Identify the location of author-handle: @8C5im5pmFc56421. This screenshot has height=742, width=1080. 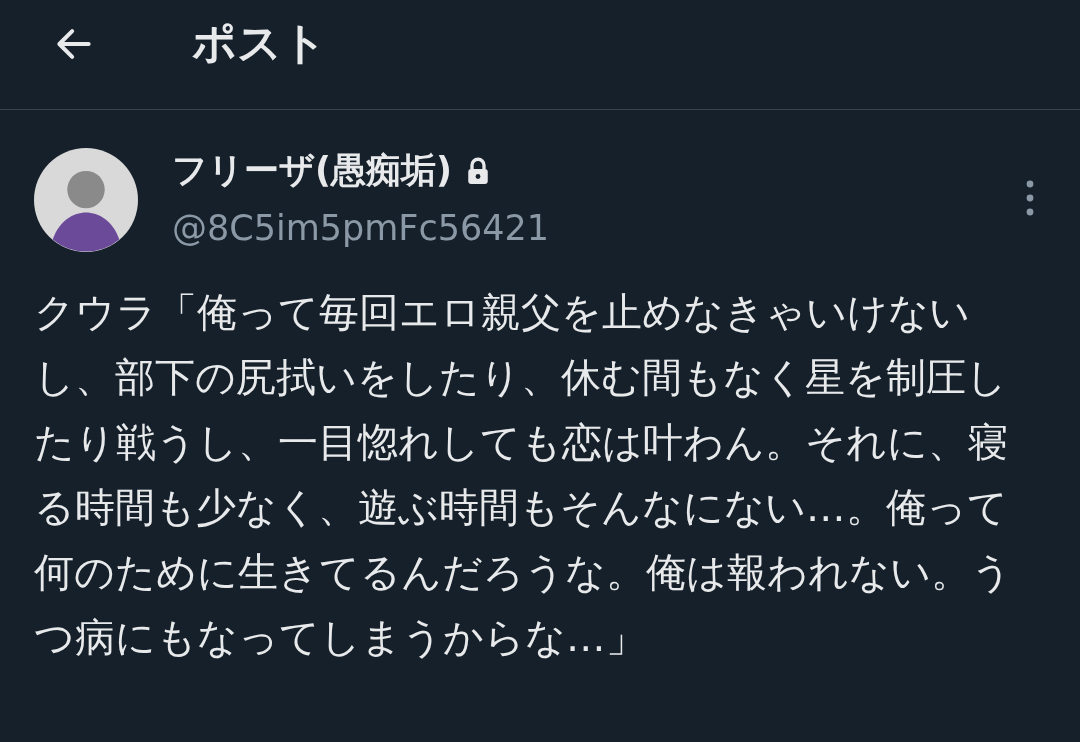
(599, 228).